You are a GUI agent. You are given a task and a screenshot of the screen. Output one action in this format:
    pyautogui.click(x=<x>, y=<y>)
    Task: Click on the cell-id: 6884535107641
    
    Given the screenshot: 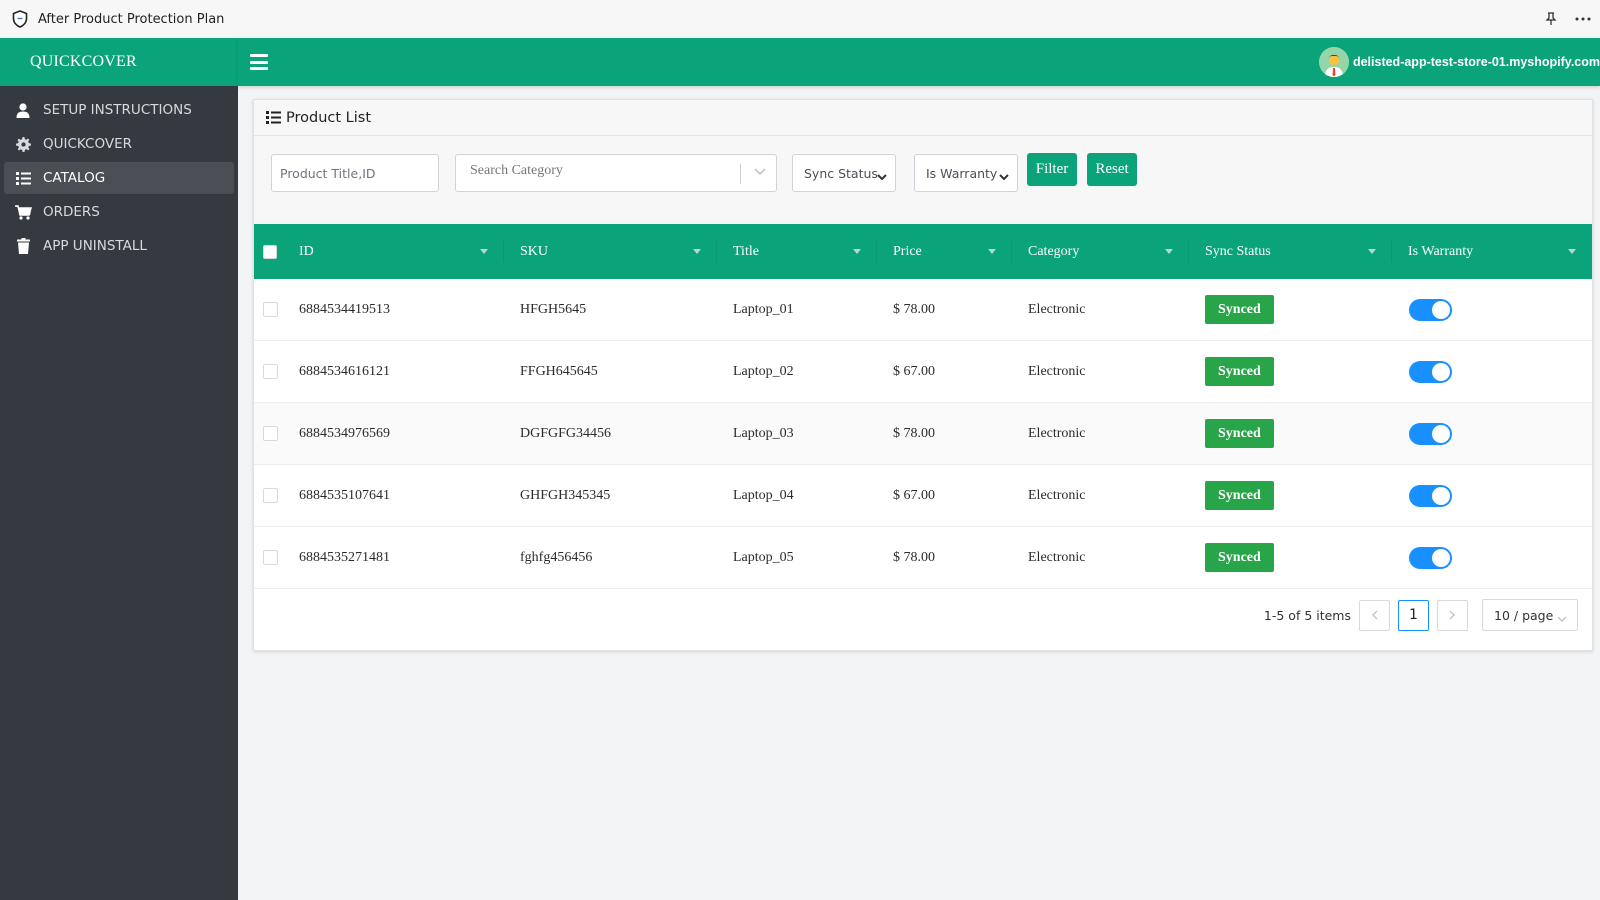 What is the action you would take?
    pyautogui.click(x=344, y=495)
    